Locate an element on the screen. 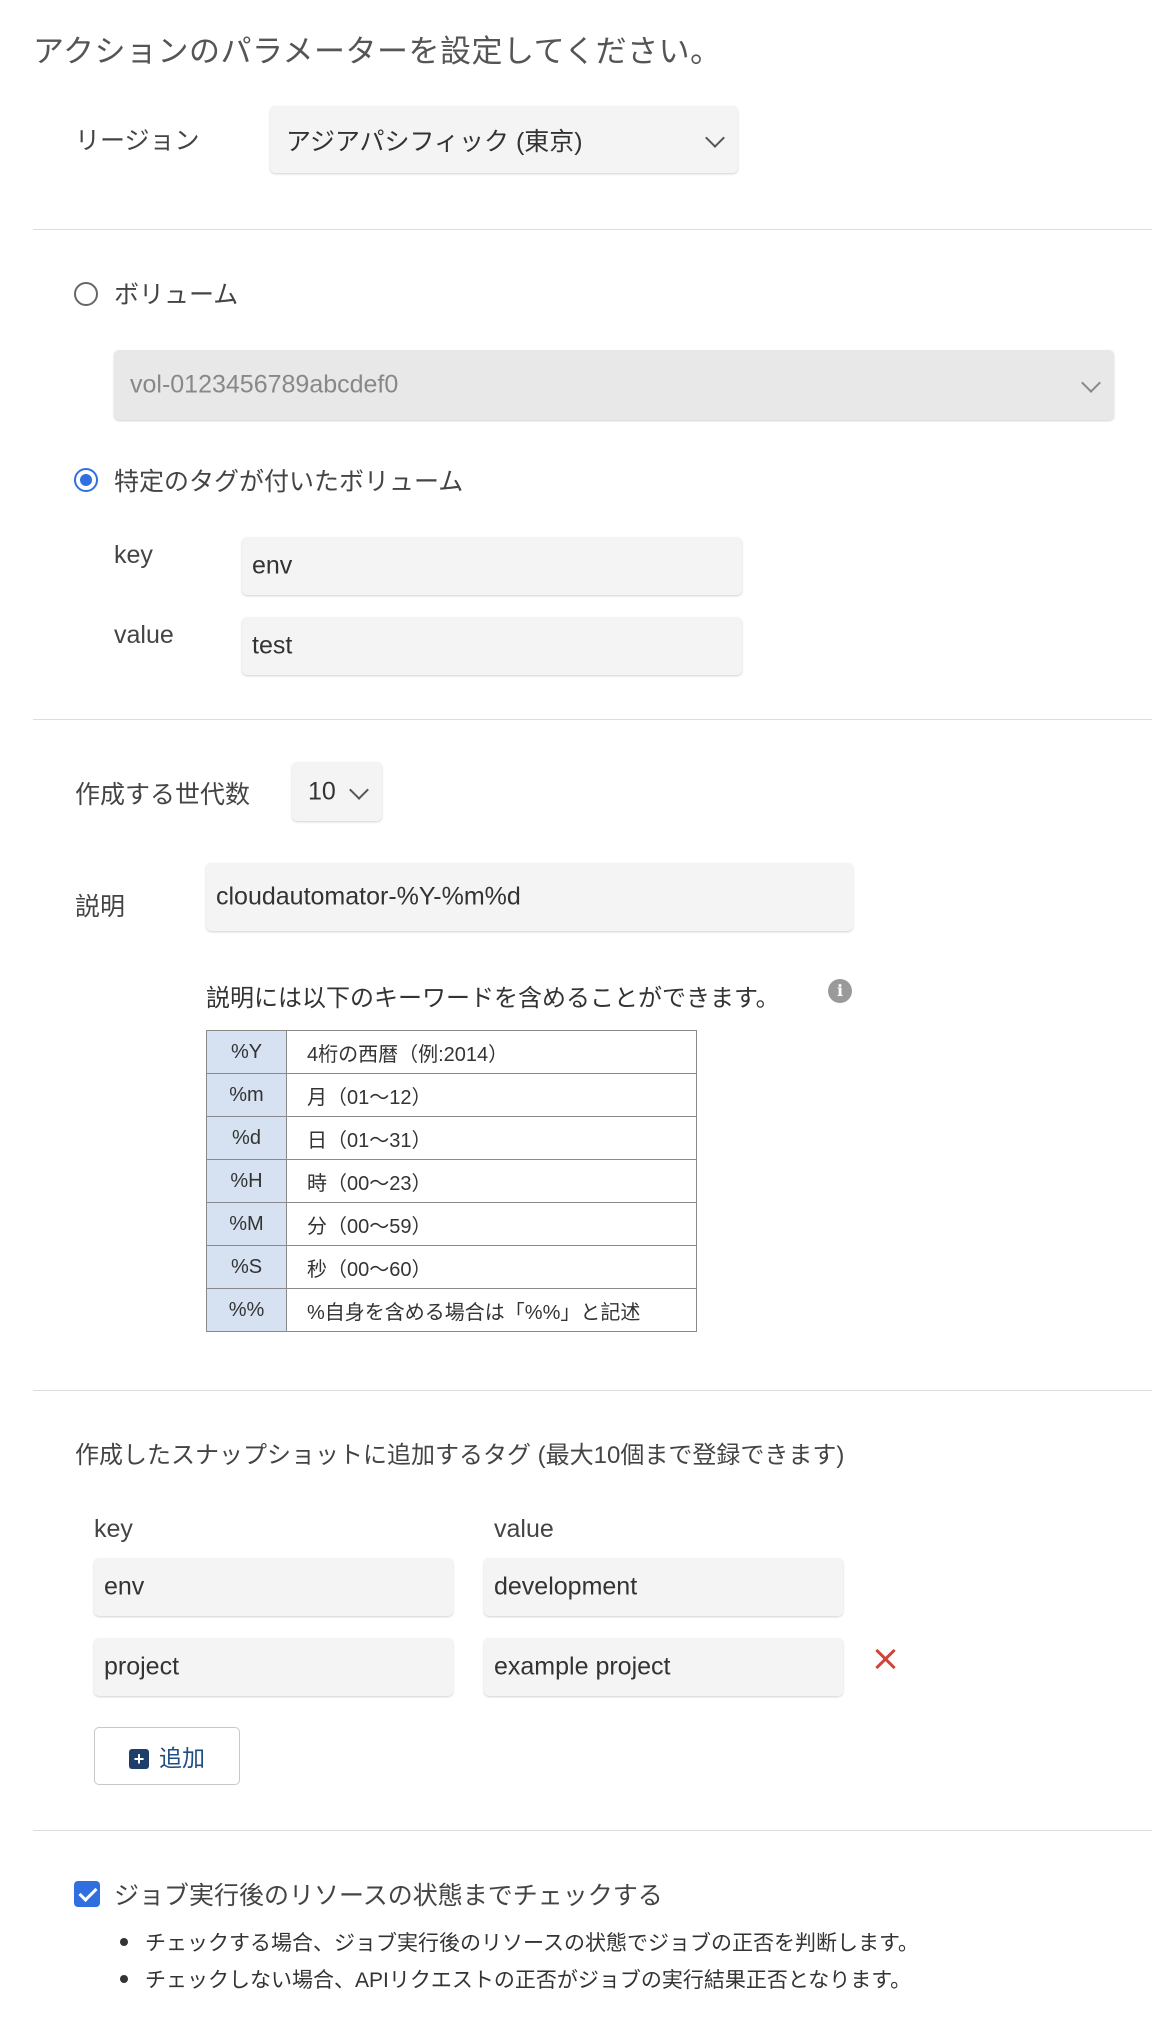  keyword-code: %S is located at coordinates (246, 1267).